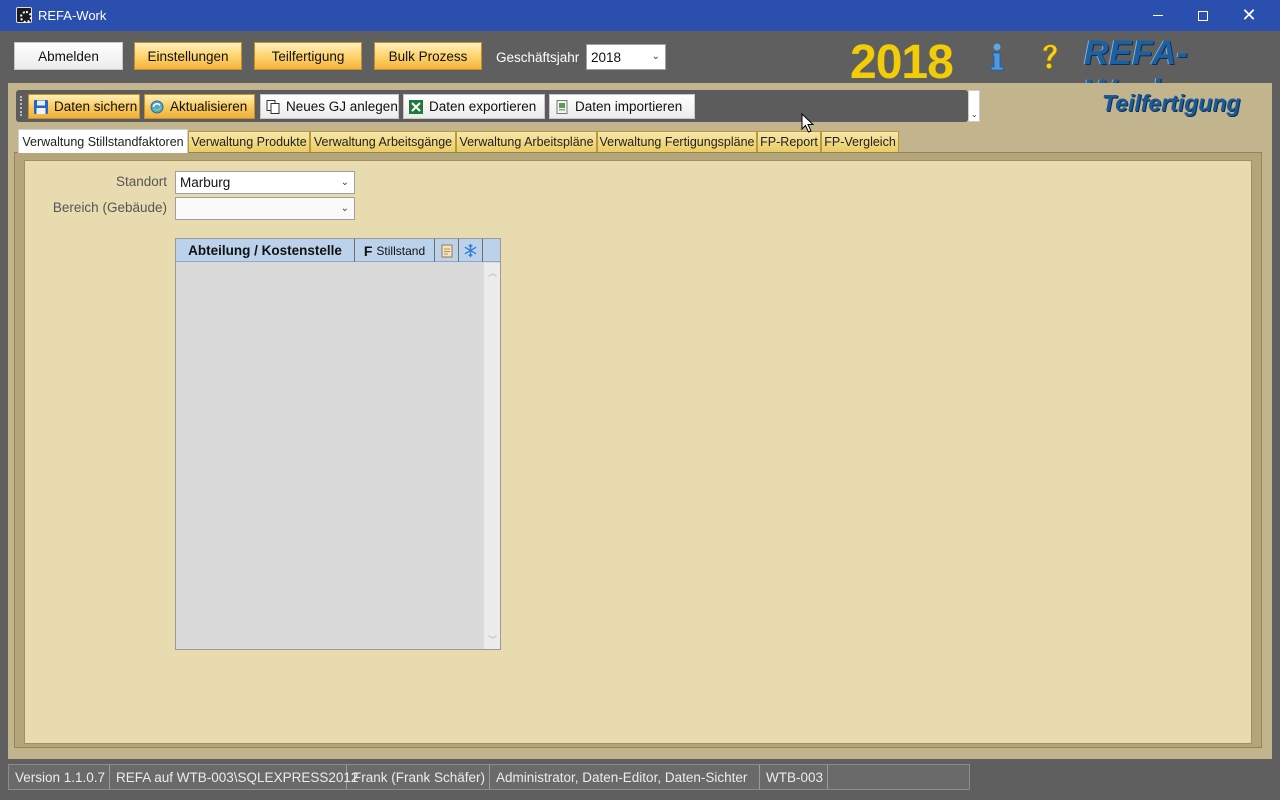 Image resolution: width=1280 pixels, height=800 pixels. I want to click on refresh-button: Aktualisieren, so click(199, 106).